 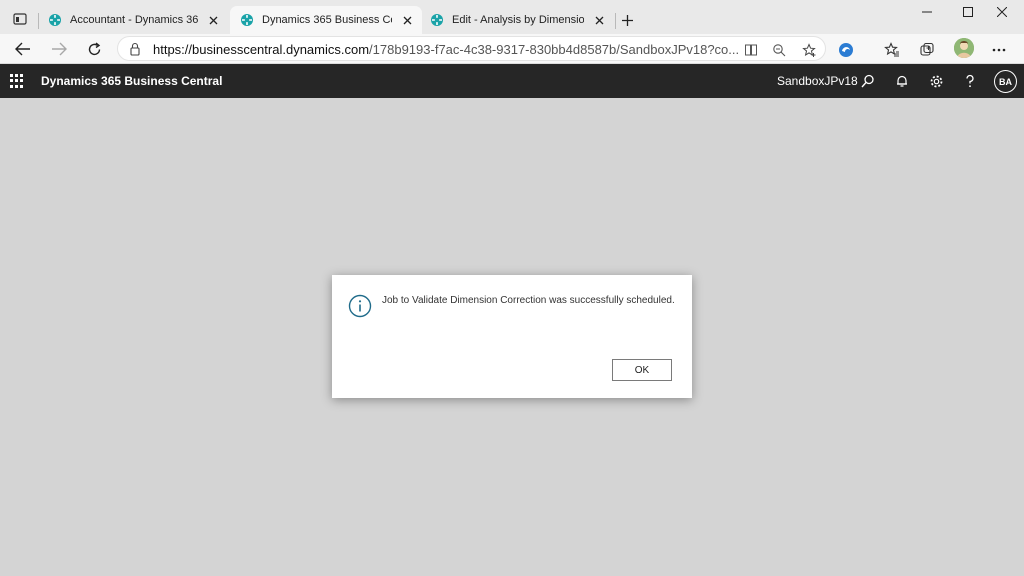 I want to click on info-icon, so click(x=360, y=306).